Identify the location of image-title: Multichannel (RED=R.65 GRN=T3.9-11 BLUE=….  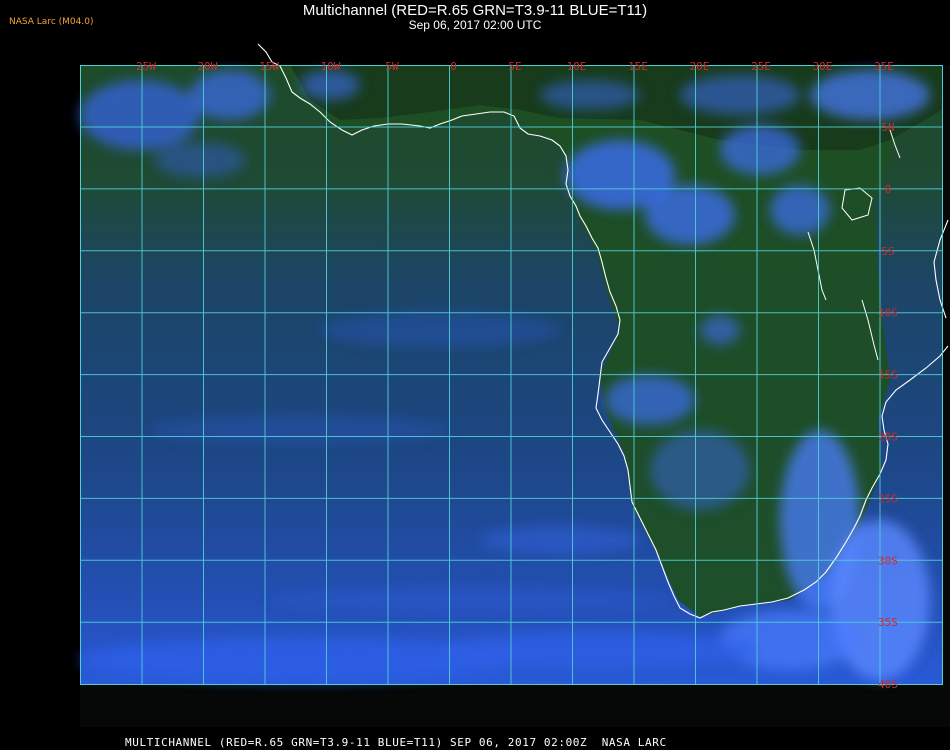
(475, 10).